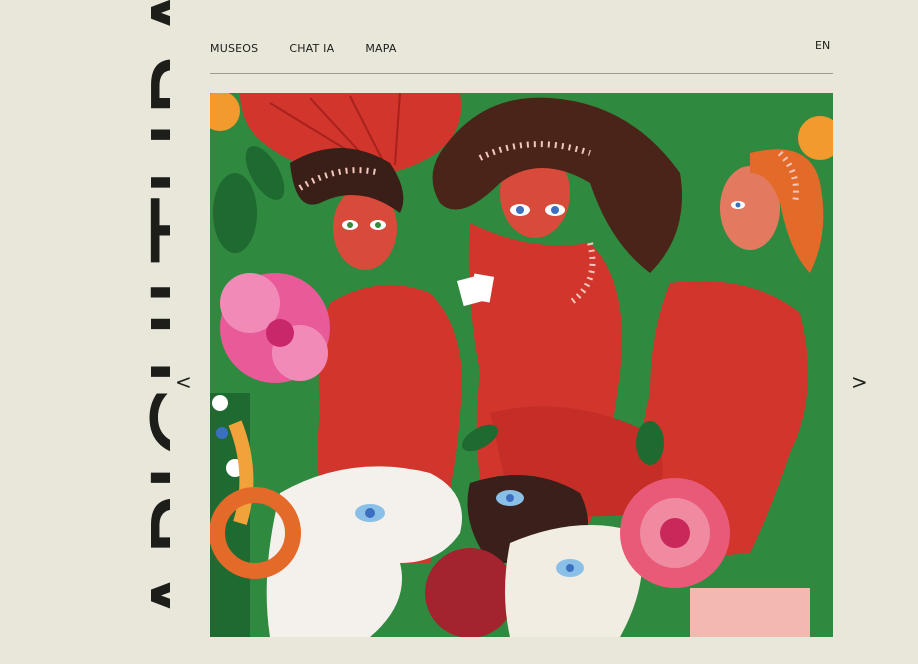  What do you see at coordinates (521, 73) in the screenshot?
I see `nav-divider` at bounding box center [521, 73].